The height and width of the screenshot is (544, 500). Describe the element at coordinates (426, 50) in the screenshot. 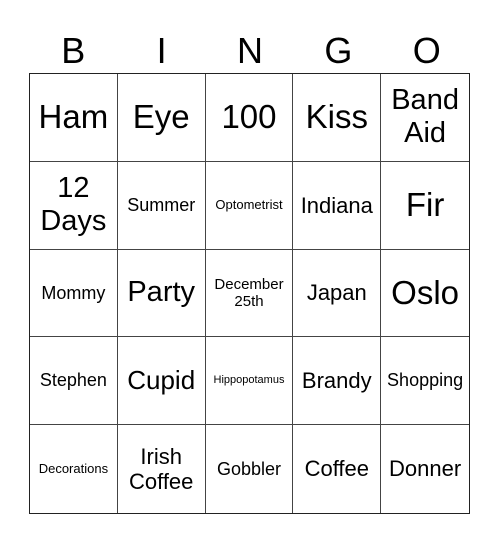

I see `header-letter-o: O` at that location.